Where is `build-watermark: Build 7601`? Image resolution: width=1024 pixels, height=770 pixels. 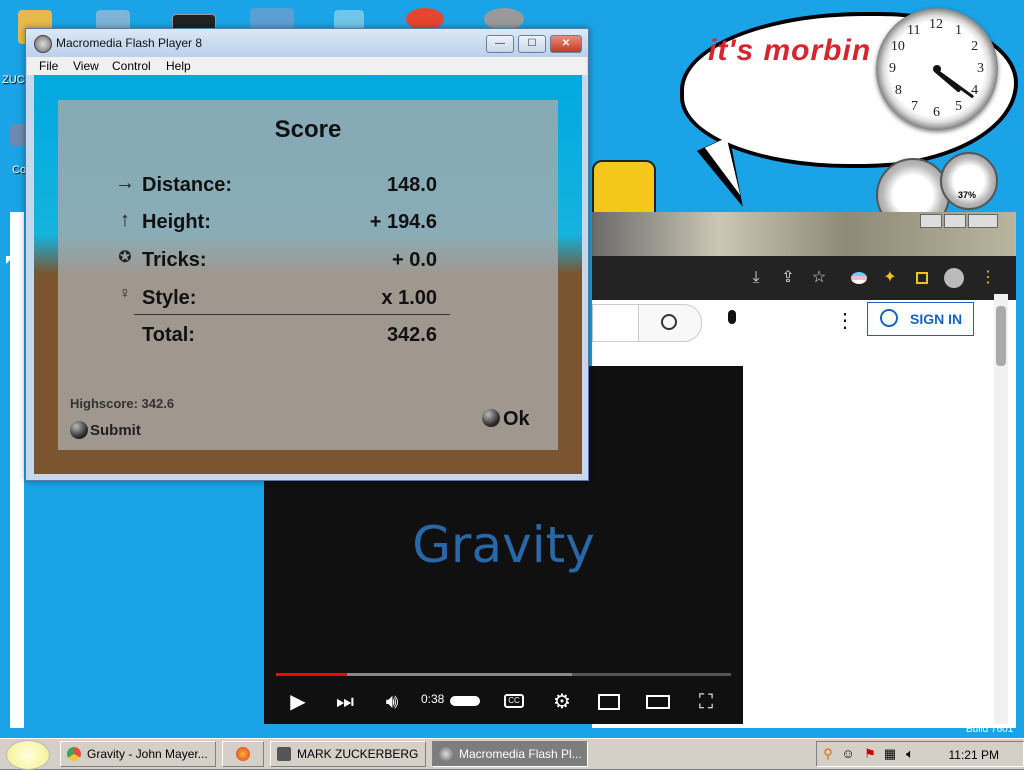
build-watermark: Build 7601 is located at coordinates (990, 729).